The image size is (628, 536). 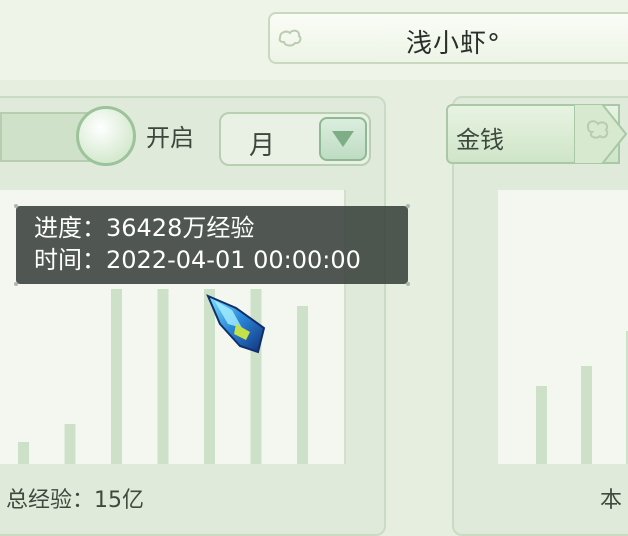 What do you see at coordinates (106, 136) in the screenshot?
I see `toggle-knob` at bounding box center [106, 136].